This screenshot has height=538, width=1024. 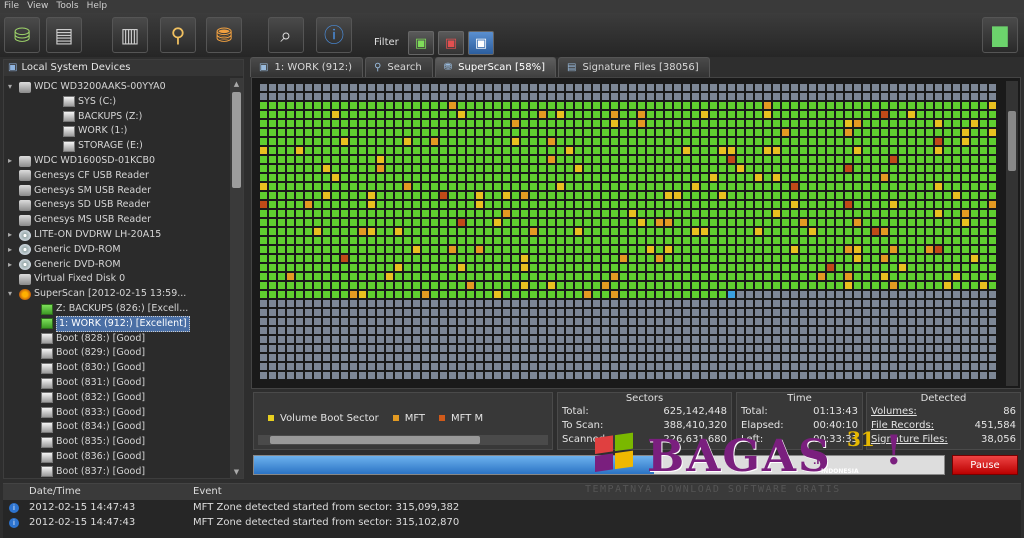 What do you see at coordinates (633, 67) in the screenshot?
I see `tab-signature-files-38056: ▤ Signature Files [38056]` at bounding box center [633, 67].